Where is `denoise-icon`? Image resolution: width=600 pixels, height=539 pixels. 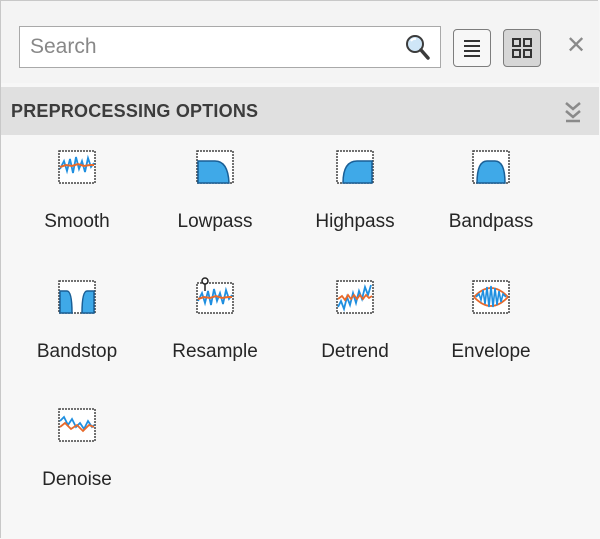
denoise-icon is located at coordinates (77, 425).